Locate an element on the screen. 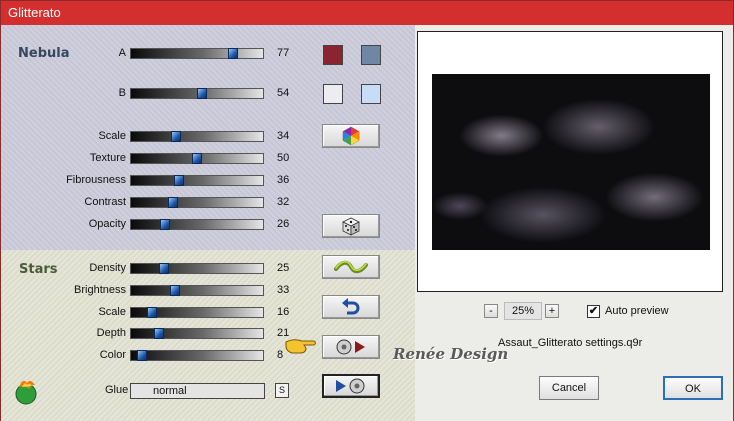 The image size is (734, 421). nebula-color-a-swatch is located at coordinates (333, 55).